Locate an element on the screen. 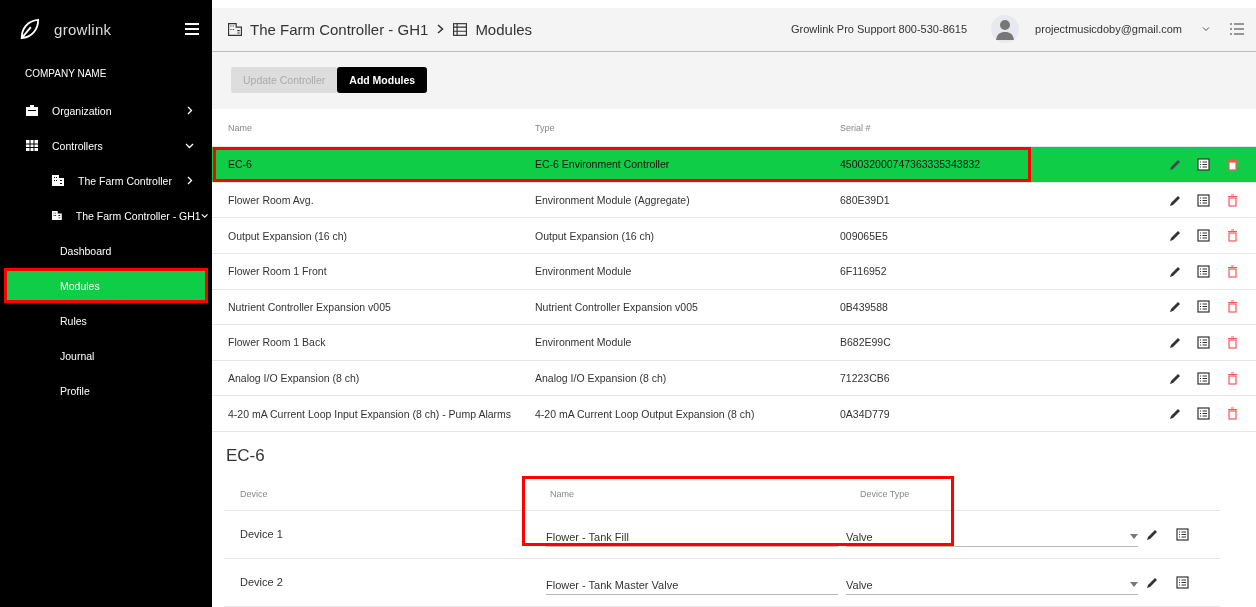 Image resolution: width=1256 pixels, height=607 pixels. table-row: Flower Room 1 Front Environment Module 6F116952 is located at coordinates (734, 271).